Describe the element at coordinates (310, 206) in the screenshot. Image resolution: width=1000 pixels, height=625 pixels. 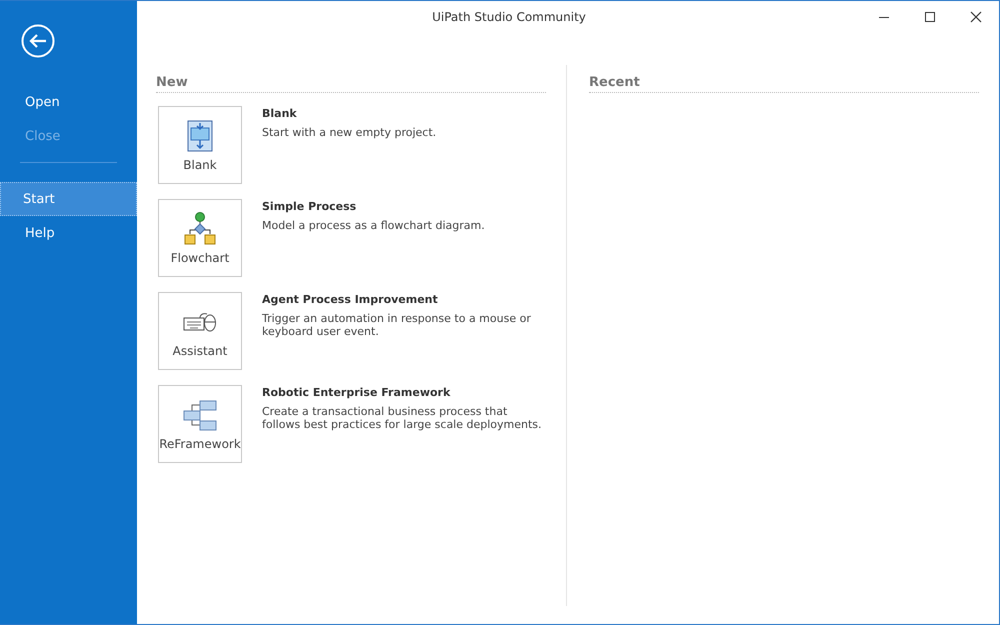
I see `template-title: Simple Process` at that location.